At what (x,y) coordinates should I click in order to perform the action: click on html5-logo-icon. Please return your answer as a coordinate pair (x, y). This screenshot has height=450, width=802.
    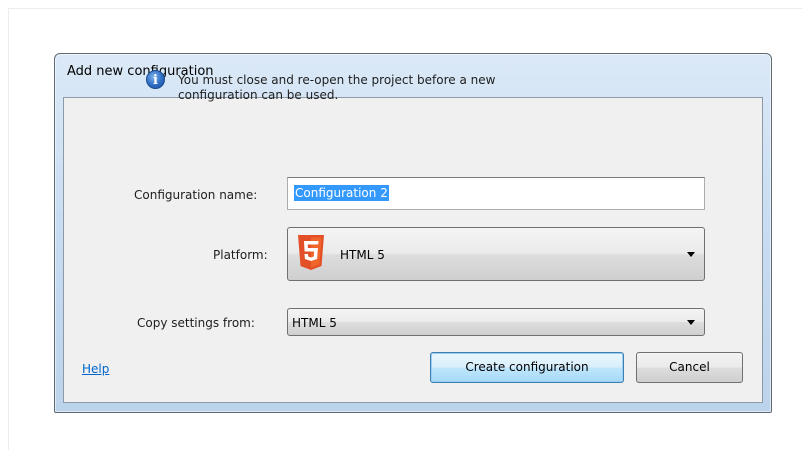
    Looking at the image, I should click on (311, 252).